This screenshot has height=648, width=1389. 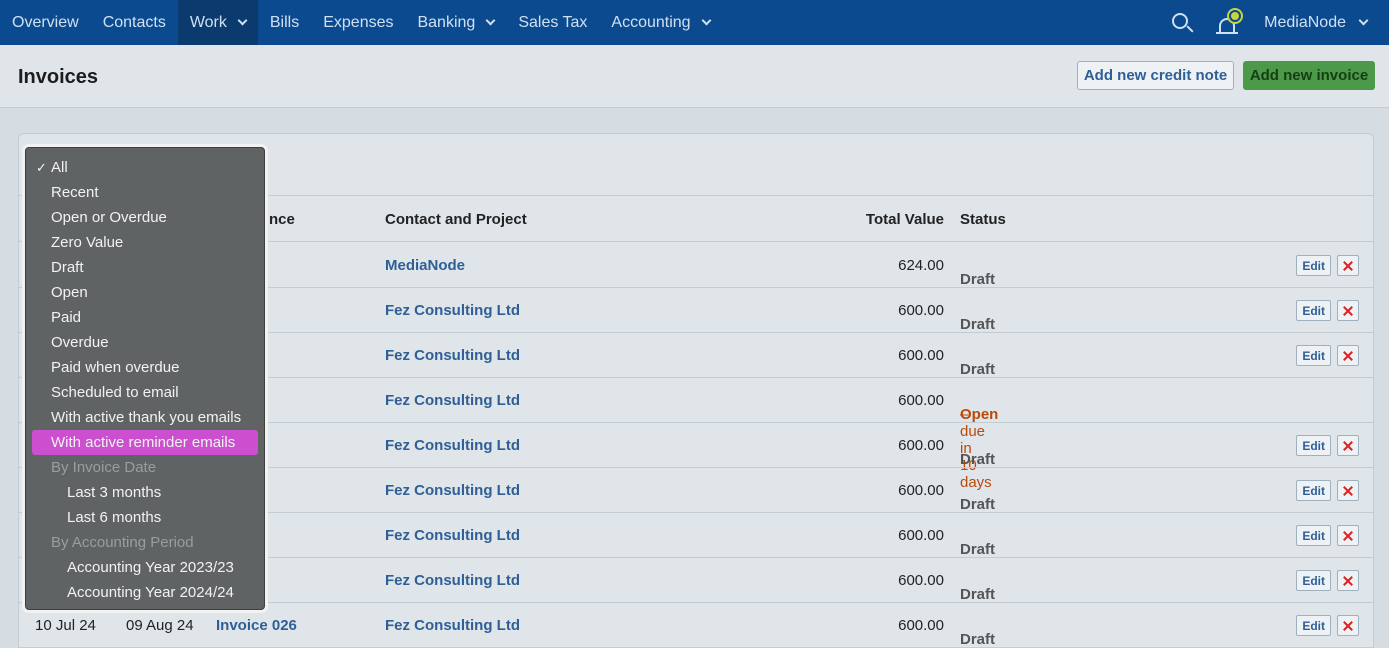 I want to click on nav-item-overview: Overview, so click(x=45, y=22).